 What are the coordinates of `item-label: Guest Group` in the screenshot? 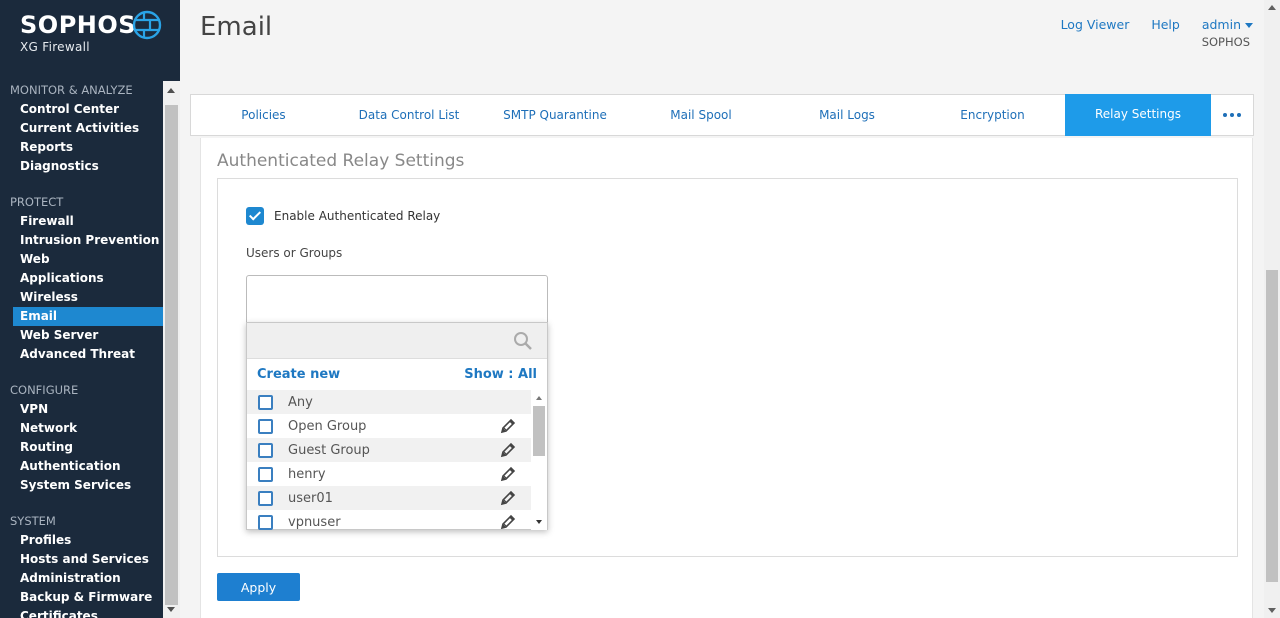 It's located at (329, 450).